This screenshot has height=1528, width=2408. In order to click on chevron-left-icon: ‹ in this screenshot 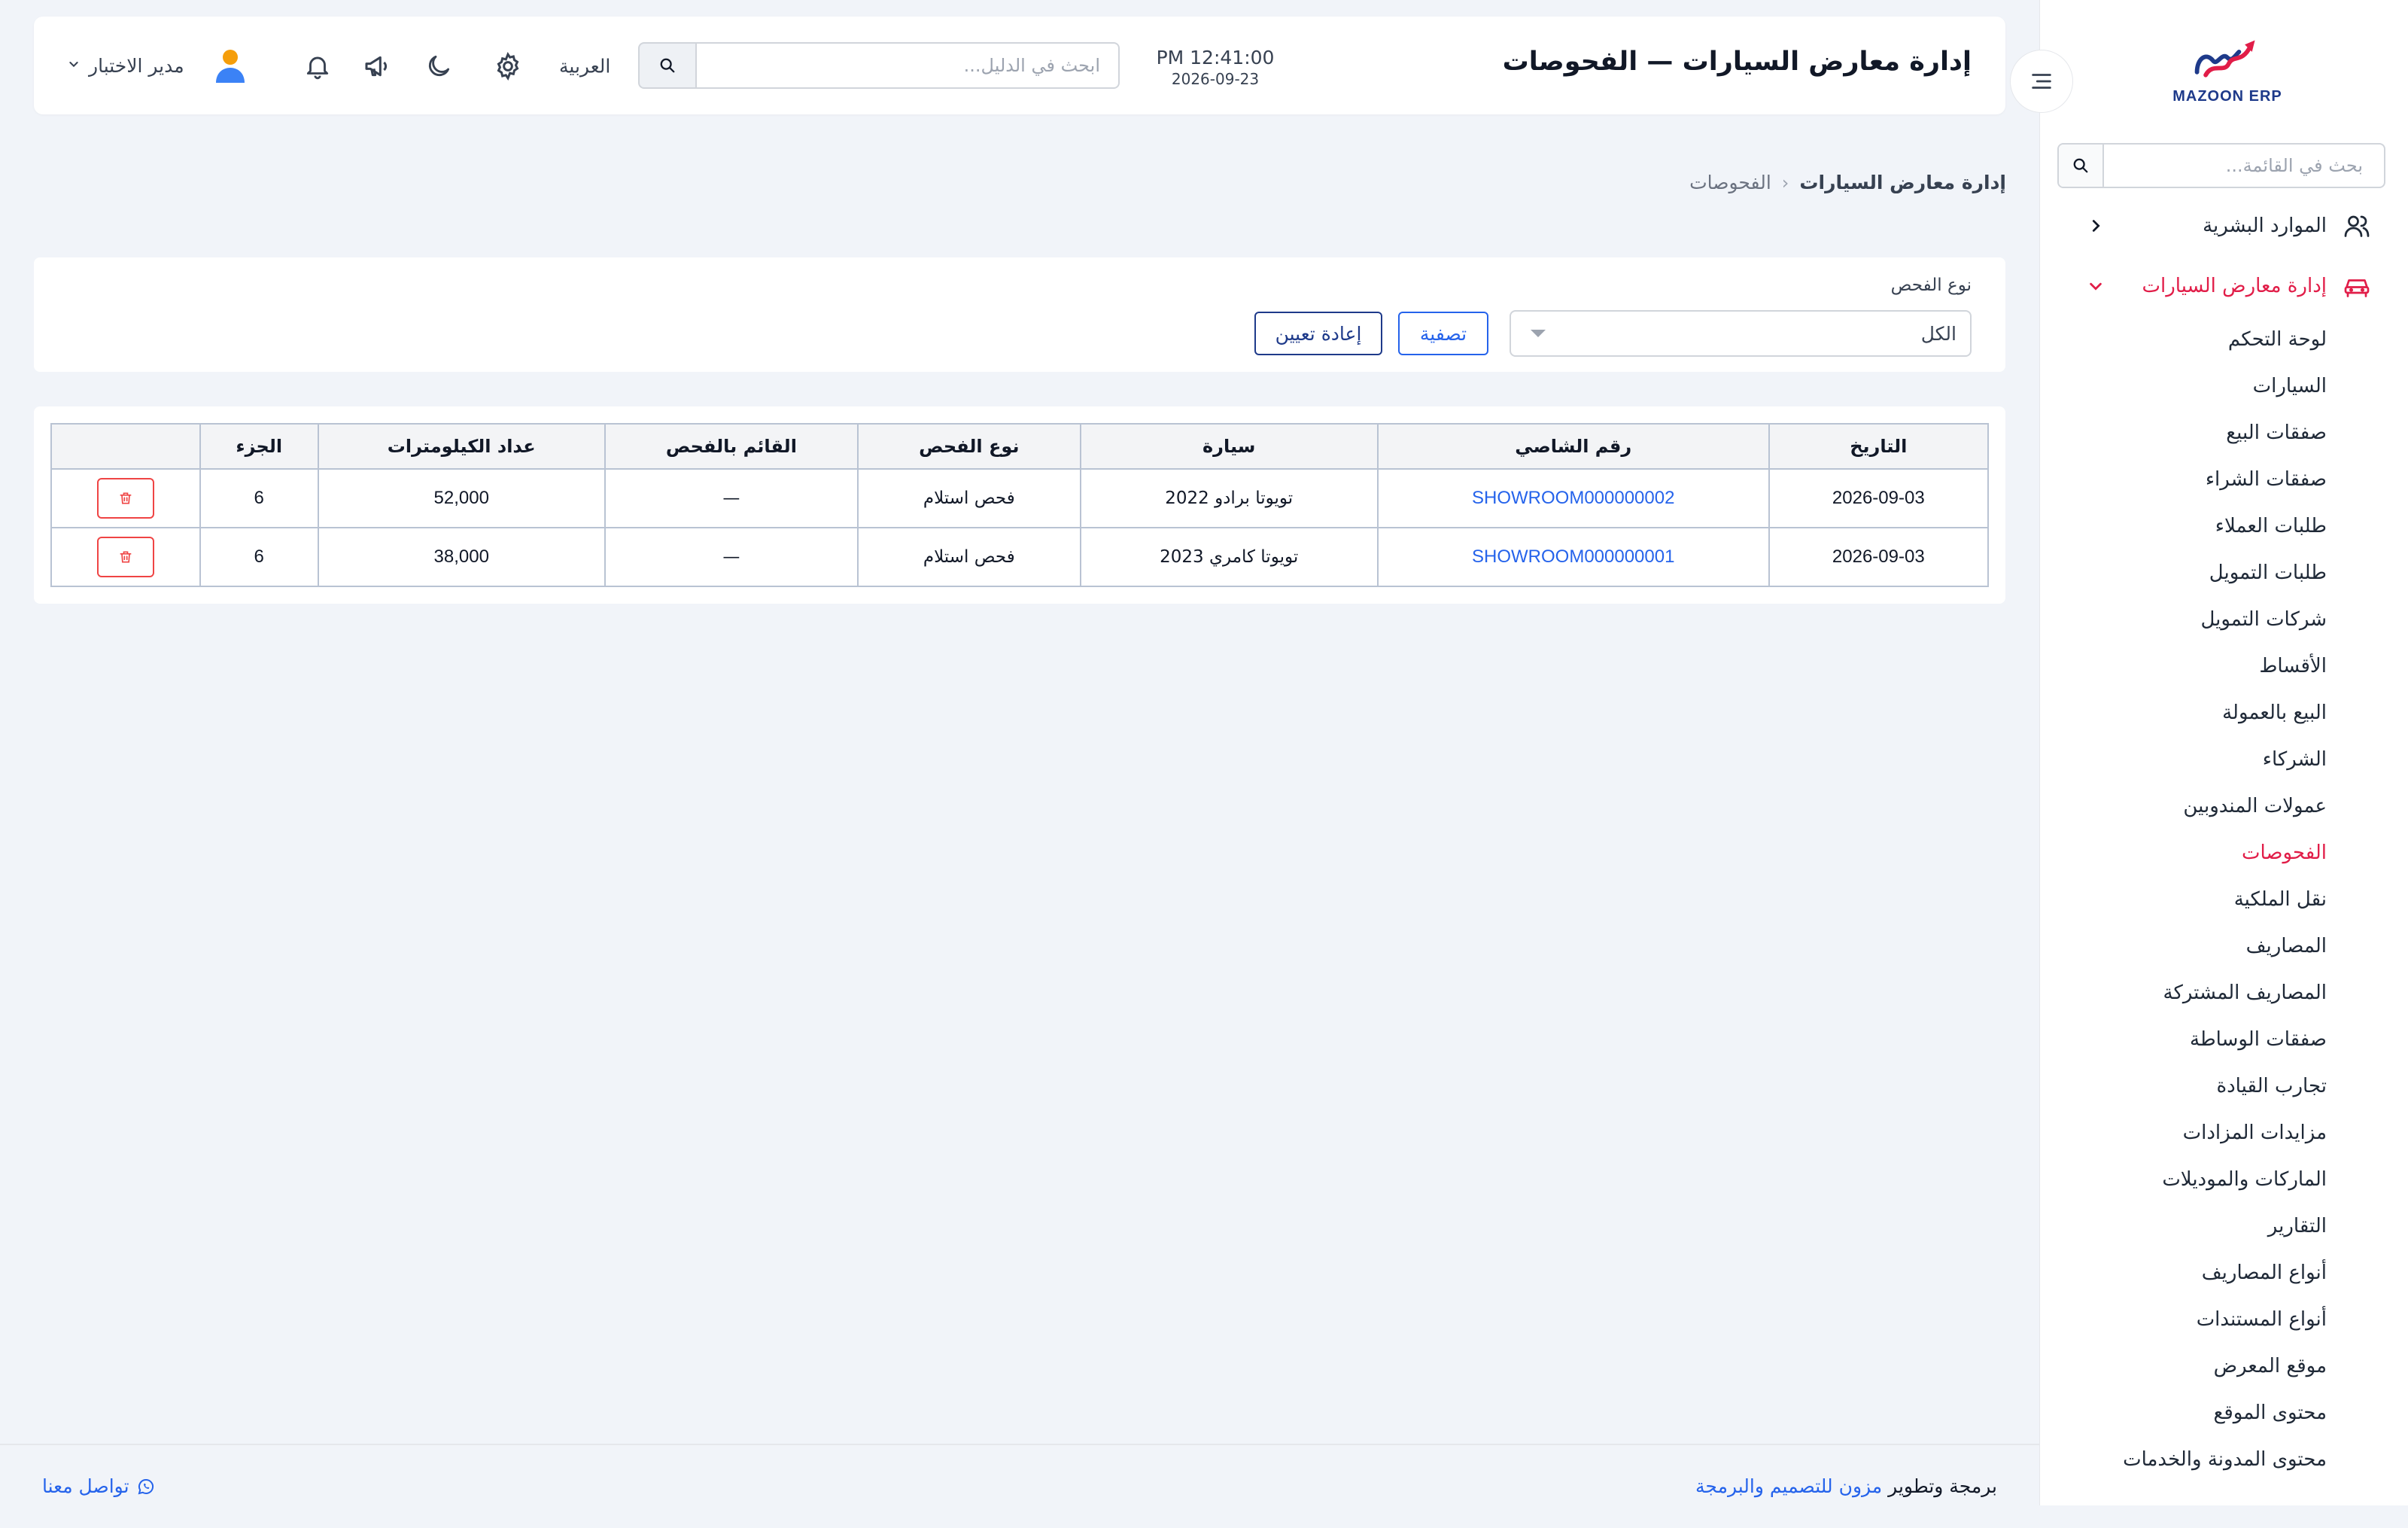, I will do `click(1785, 182)`.